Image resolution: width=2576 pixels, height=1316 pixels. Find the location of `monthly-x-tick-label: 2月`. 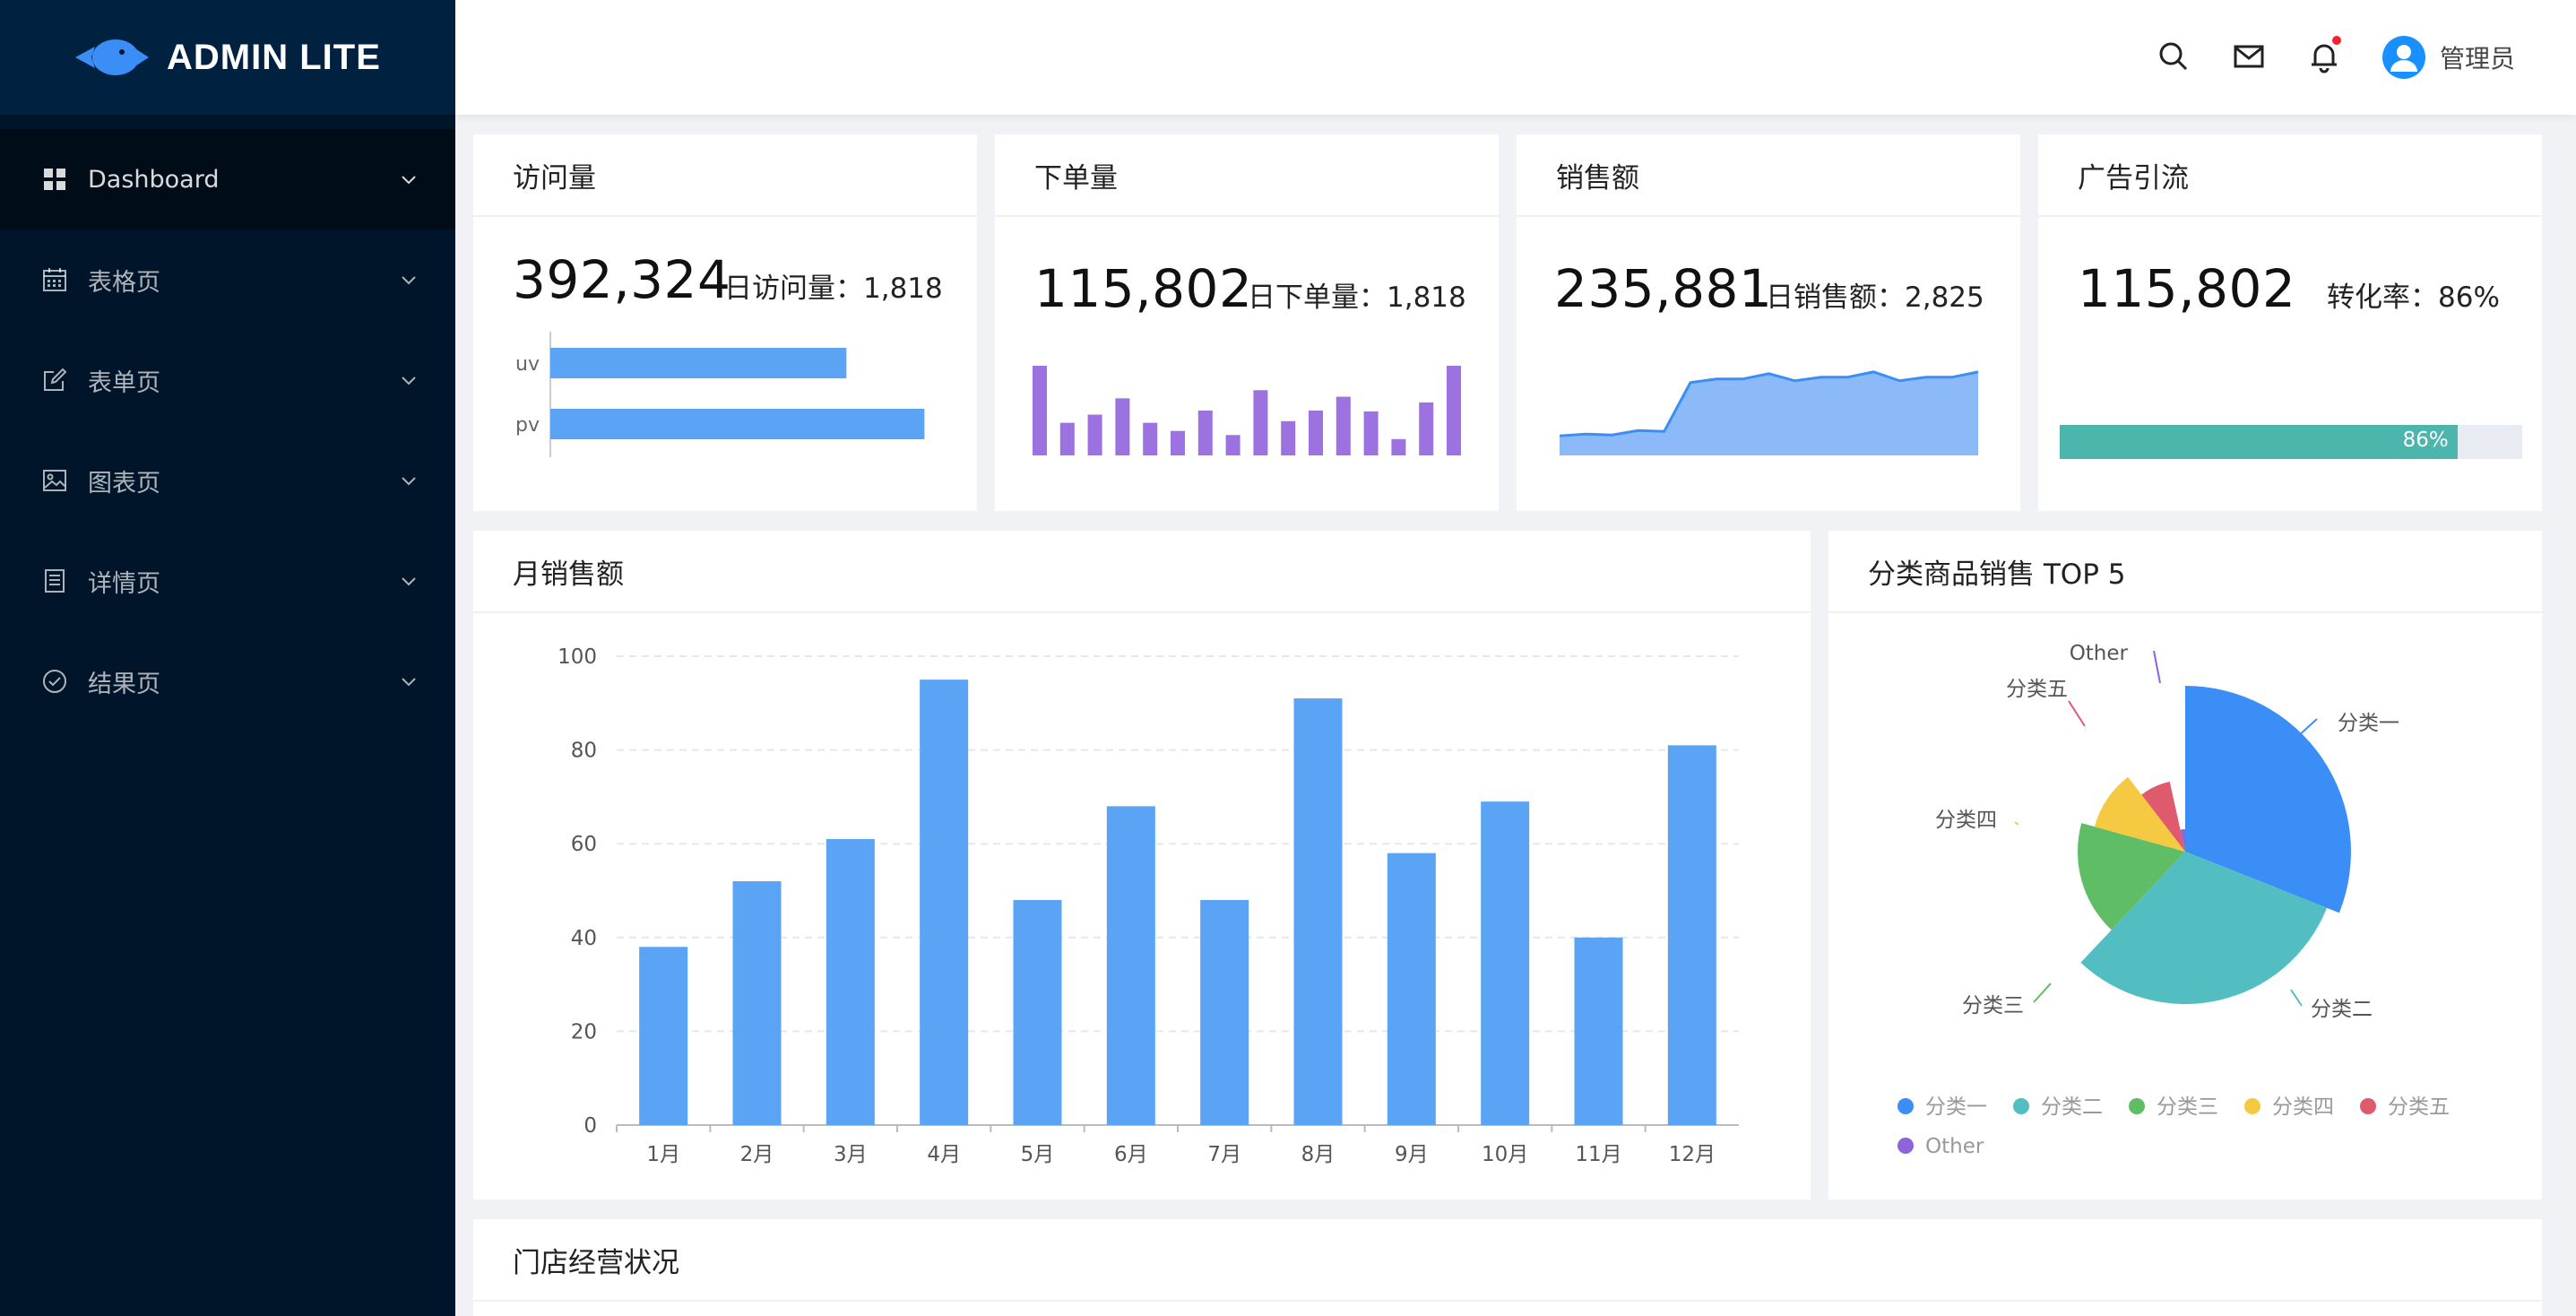

monthly-x-tick-label: 2月 is located at coordinates (757, 1155).